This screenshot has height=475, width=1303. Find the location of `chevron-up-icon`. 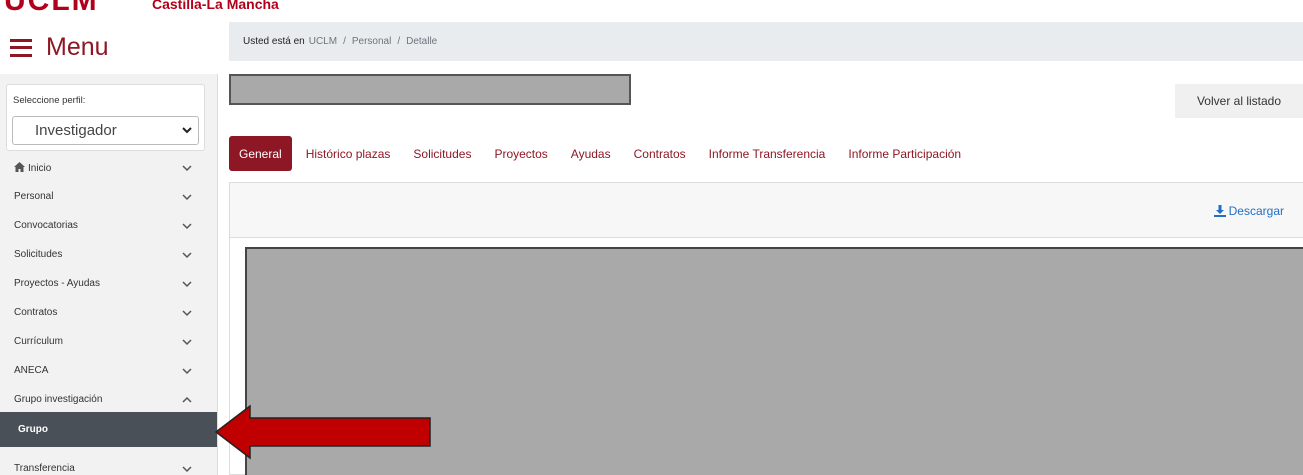

chevron-up-icon is located at coordinates (187, 399).